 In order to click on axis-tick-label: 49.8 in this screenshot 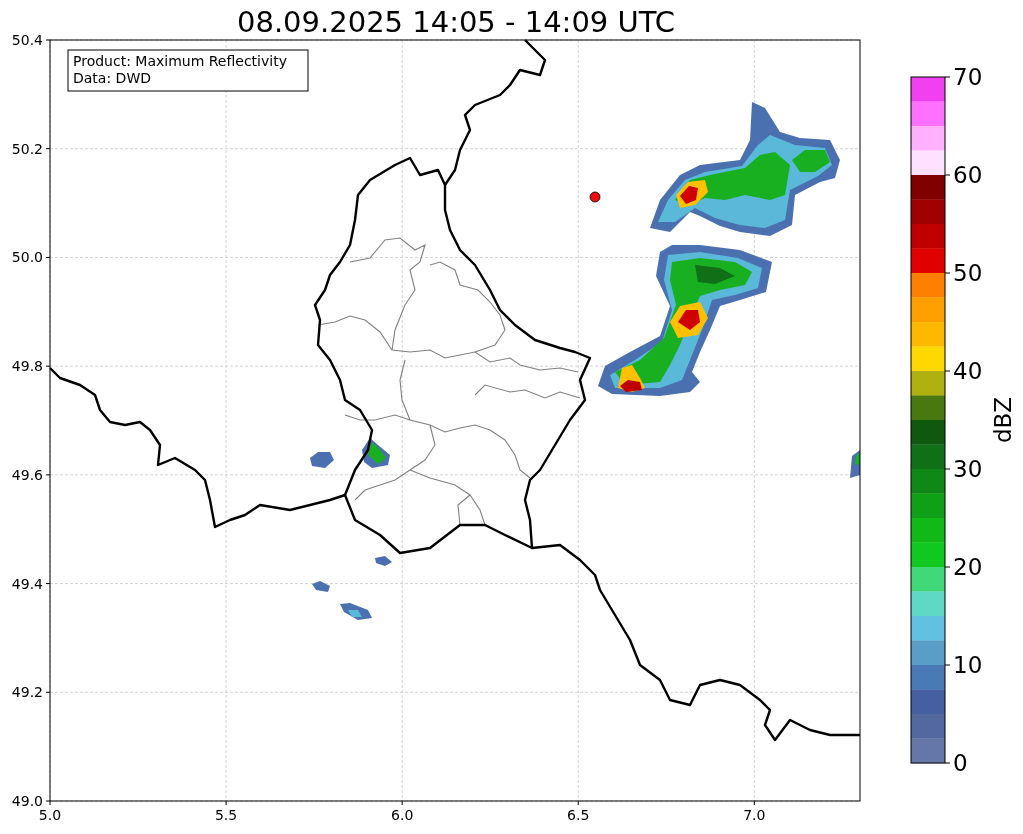, I will do `click(27, 366)`.